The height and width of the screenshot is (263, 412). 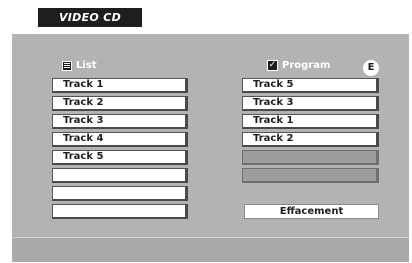 I want to click on list-icon, so click(x=67, y=65).